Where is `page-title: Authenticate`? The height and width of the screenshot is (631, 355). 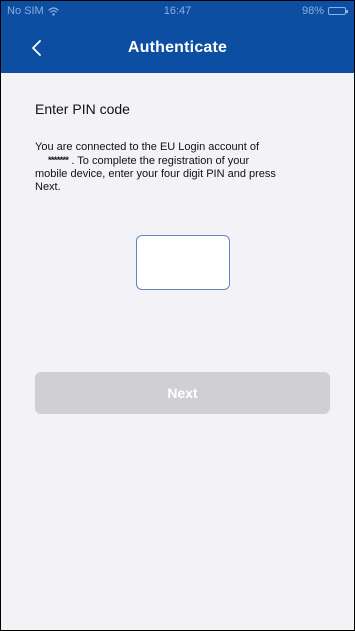 page-title: Authenticate is located at coordinates (177, 47).